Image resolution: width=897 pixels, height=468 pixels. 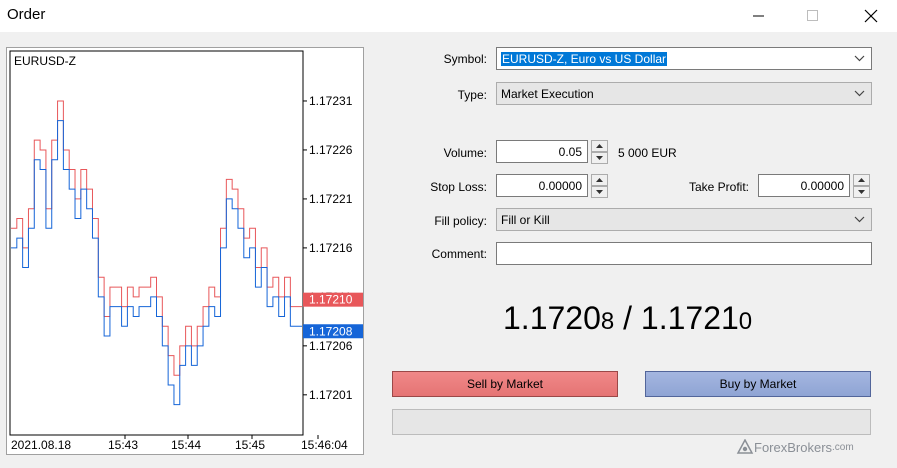 I want to click on close-icon, so click(x=871, y=16).